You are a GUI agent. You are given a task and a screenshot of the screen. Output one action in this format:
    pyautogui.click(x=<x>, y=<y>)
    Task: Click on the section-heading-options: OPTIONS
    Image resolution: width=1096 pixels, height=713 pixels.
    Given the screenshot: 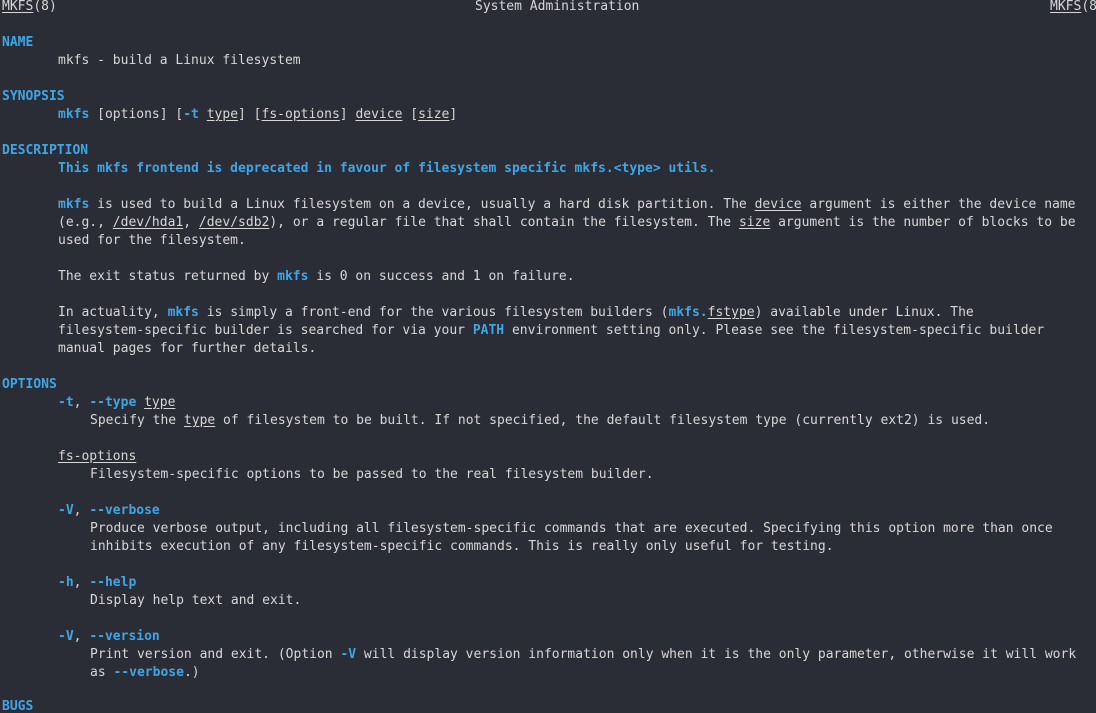 What is the action you would take?
    pyautogui.click(x=29, y=384)
    